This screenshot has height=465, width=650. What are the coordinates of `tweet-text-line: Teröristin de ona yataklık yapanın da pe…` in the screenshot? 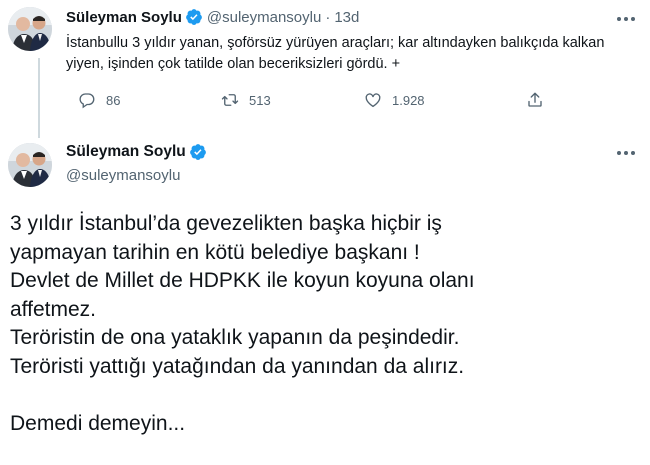 It's located at (235, 338).